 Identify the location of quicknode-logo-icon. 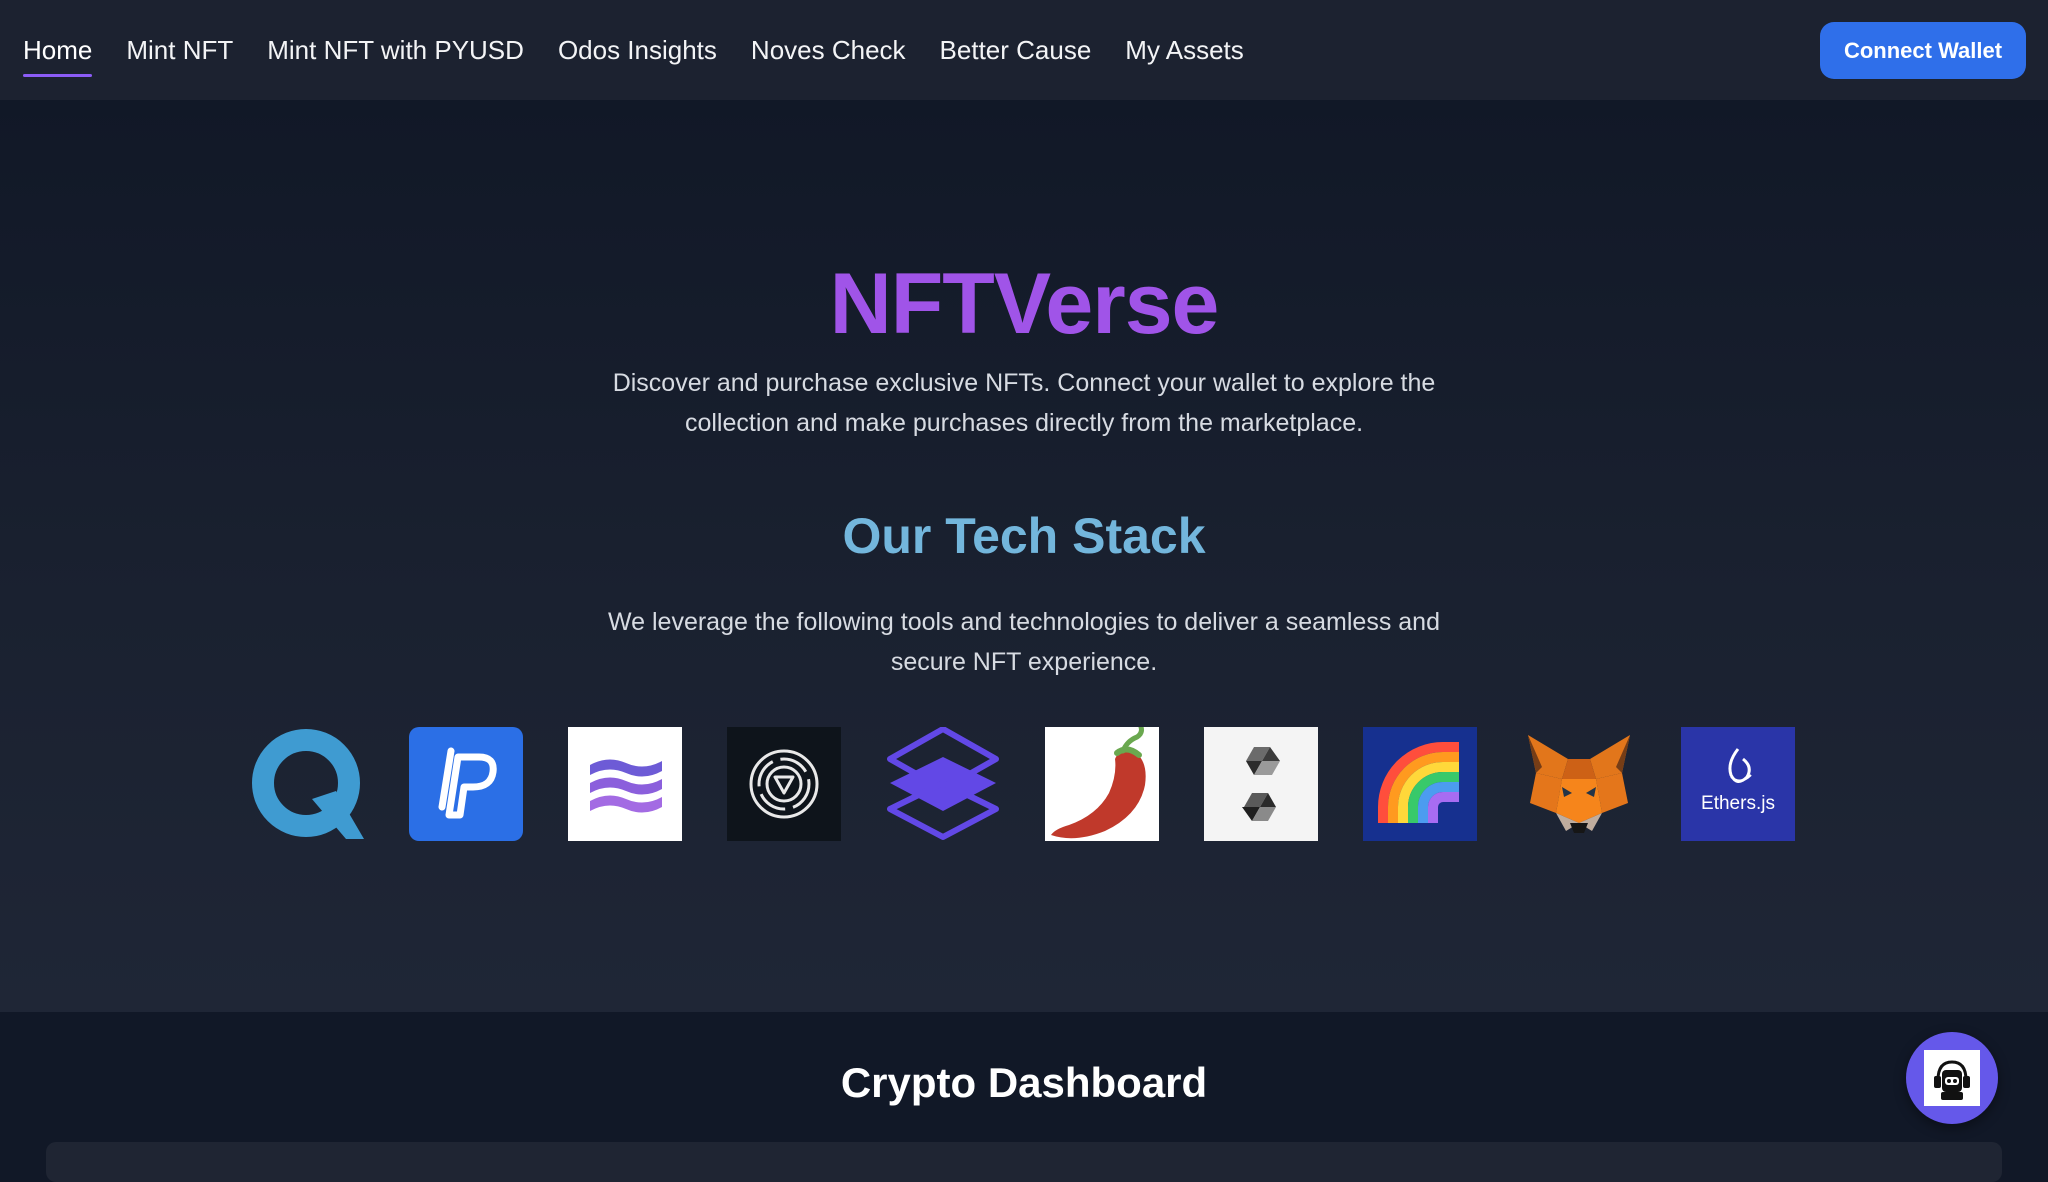
(307, 784).